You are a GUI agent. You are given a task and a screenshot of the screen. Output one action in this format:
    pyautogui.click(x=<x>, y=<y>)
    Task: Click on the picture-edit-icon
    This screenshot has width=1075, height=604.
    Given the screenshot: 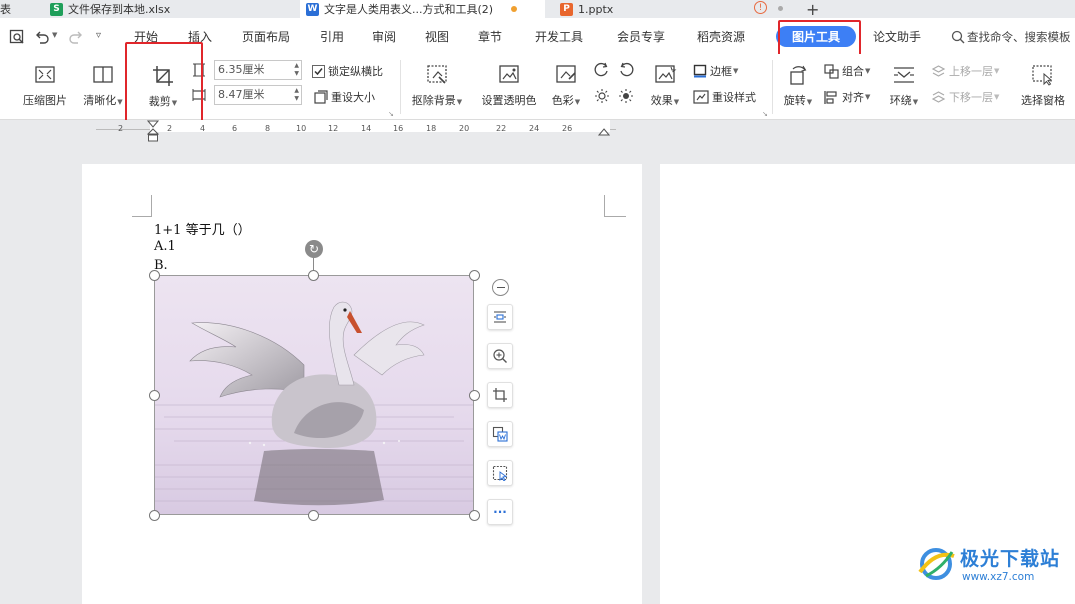 What is the action you would take?
    pyautogui.click(x=500, y=473)
    